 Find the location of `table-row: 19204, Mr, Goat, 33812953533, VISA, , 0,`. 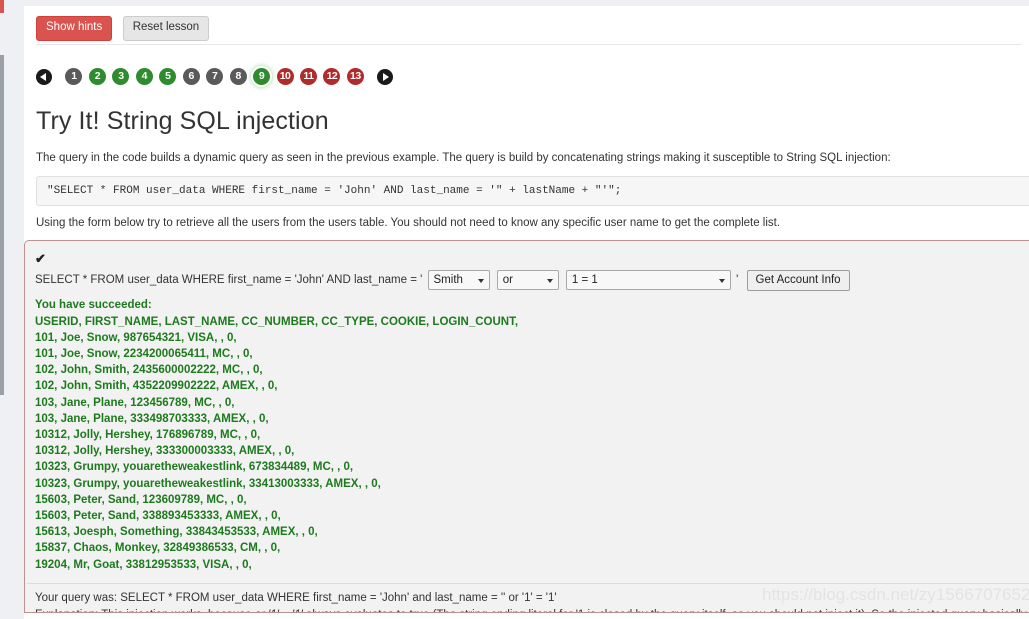

table-row: 19204, Mr, Goat, 33812953533, VISA, , 0, is located at coordinates (143, 564).